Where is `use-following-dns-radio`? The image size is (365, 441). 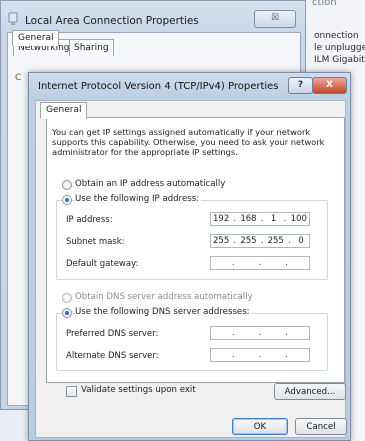 use-following-dns-radio is located at coordinates (67, 313).